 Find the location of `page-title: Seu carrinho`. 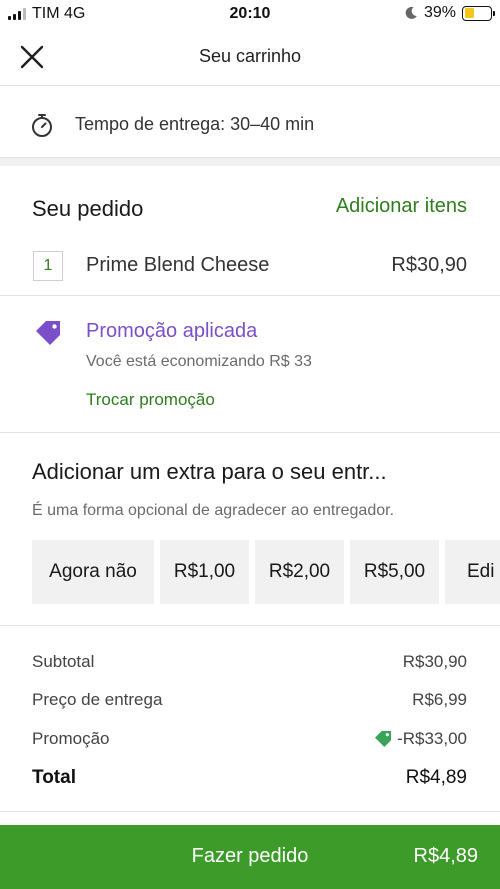

page-title: Seu carrinho is located at coordinates (250, 56).